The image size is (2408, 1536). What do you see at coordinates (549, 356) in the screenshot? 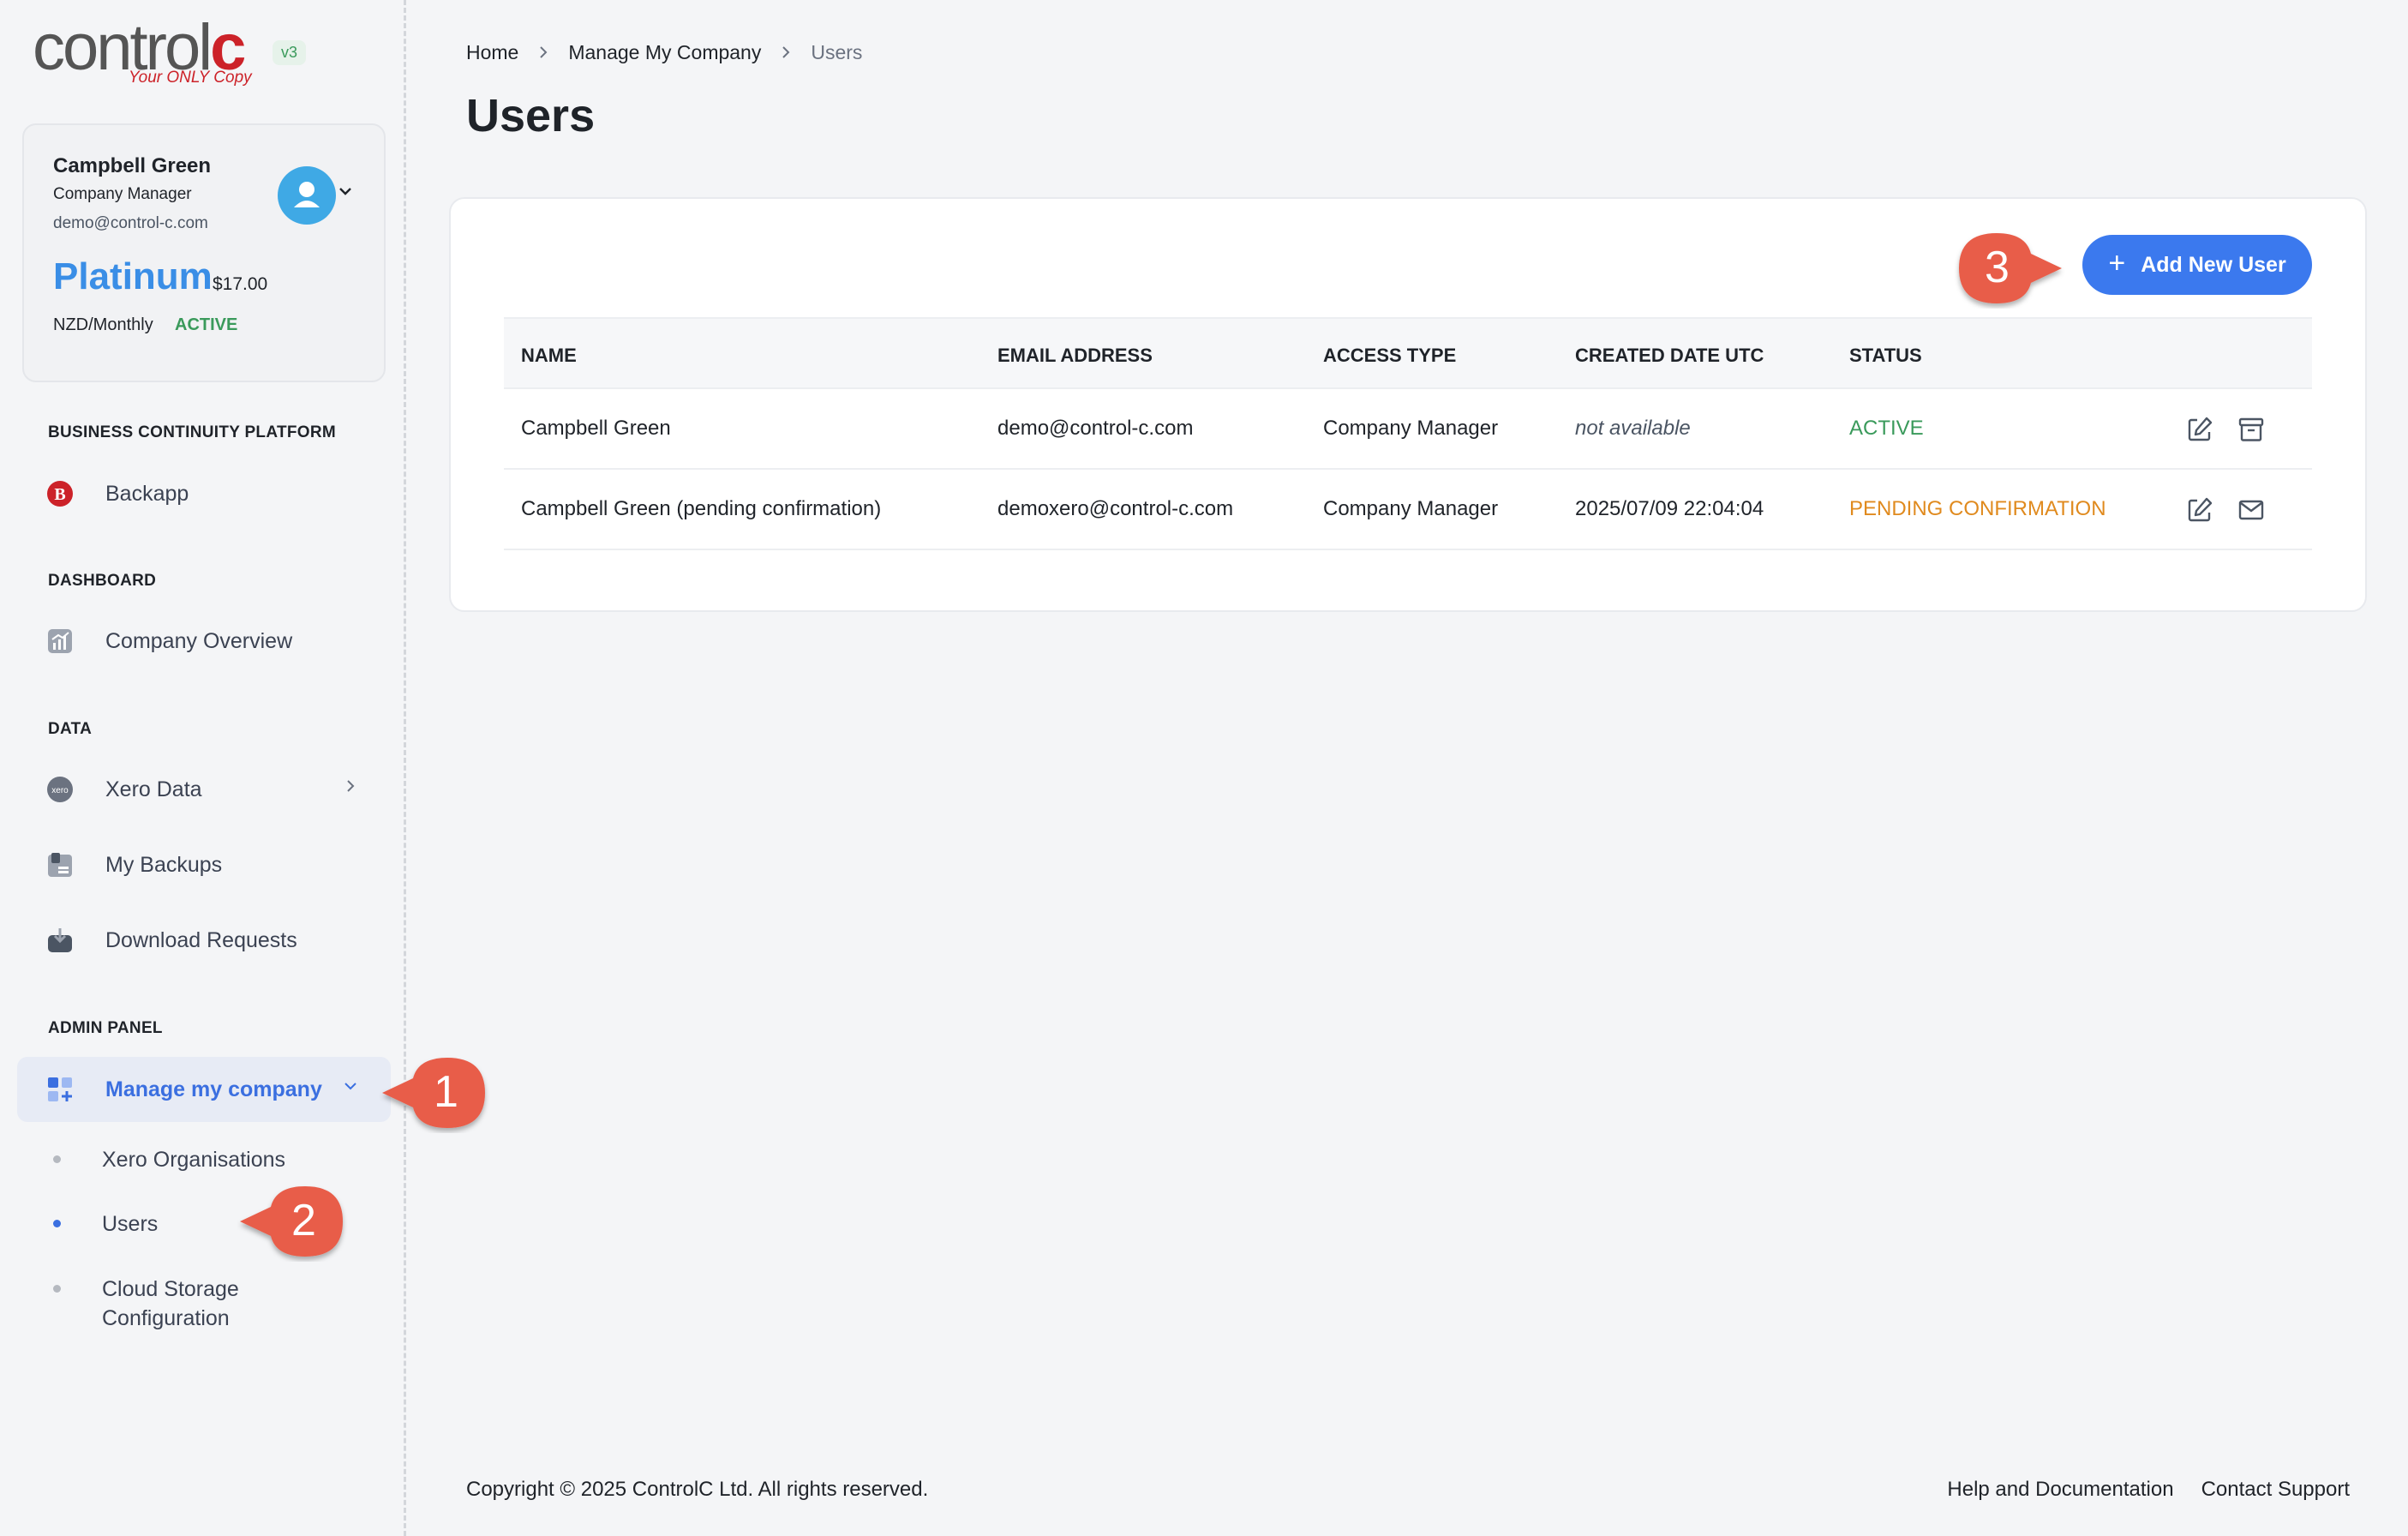
I see `column-header-name: NAME` at bounding box center [549, 356].